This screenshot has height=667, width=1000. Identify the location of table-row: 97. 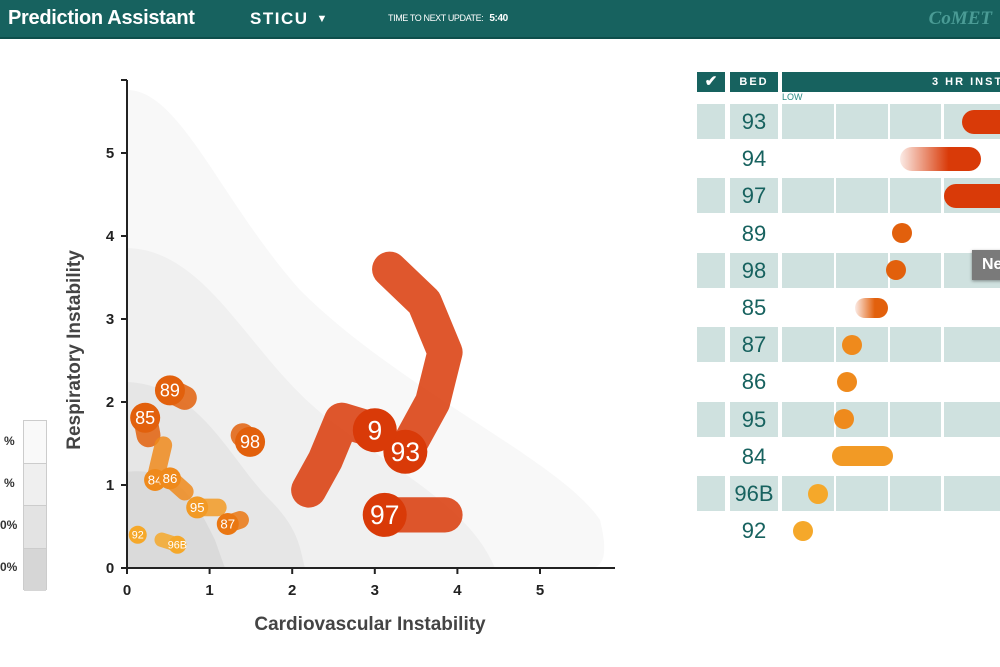
(848, 196).